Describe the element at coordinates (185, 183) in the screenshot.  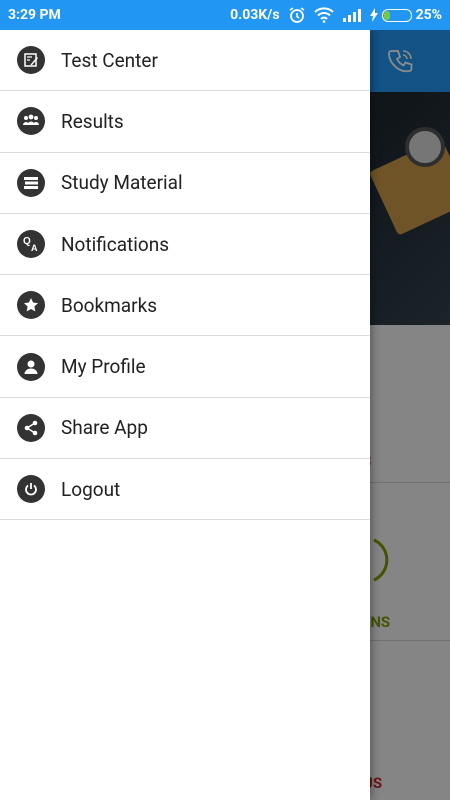
I see `menu-item-study-material: Study Material` at that location.